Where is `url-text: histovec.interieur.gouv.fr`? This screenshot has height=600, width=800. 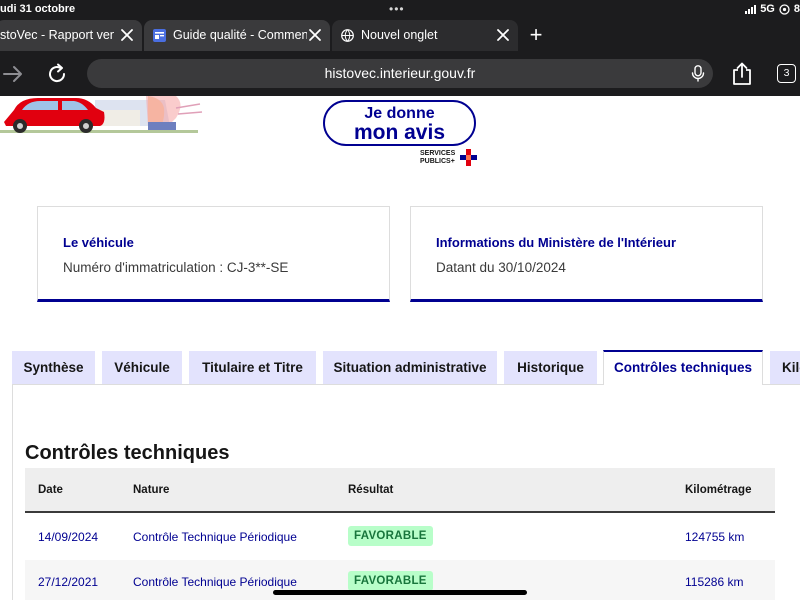 url-text: histovec.interieur.gouv.fr is located at coordinates (400, 73).